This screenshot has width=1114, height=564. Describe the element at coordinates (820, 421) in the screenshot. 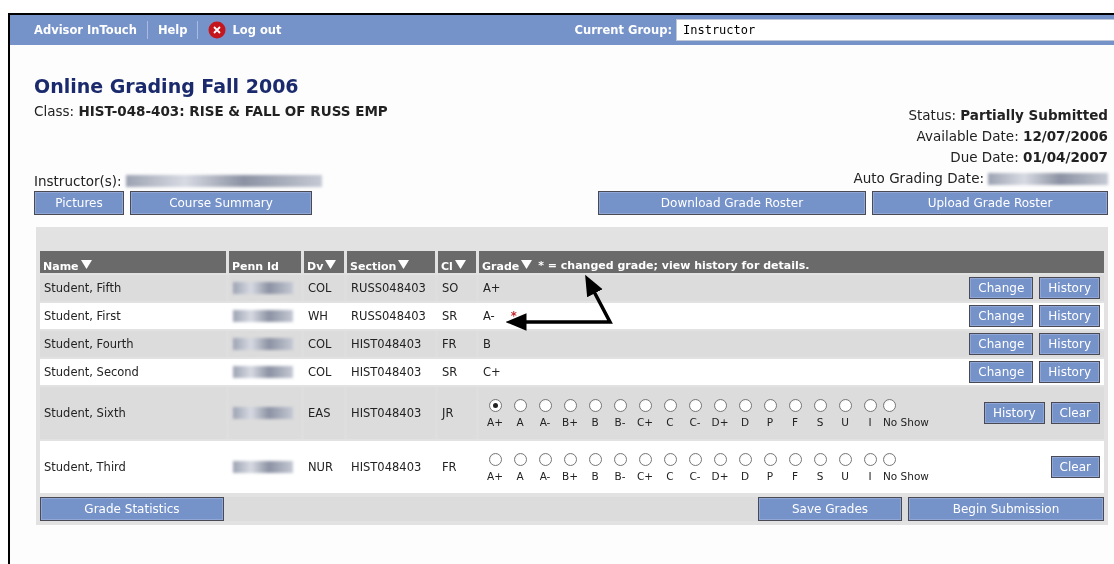

I see `grade-option-label: S` at that location.